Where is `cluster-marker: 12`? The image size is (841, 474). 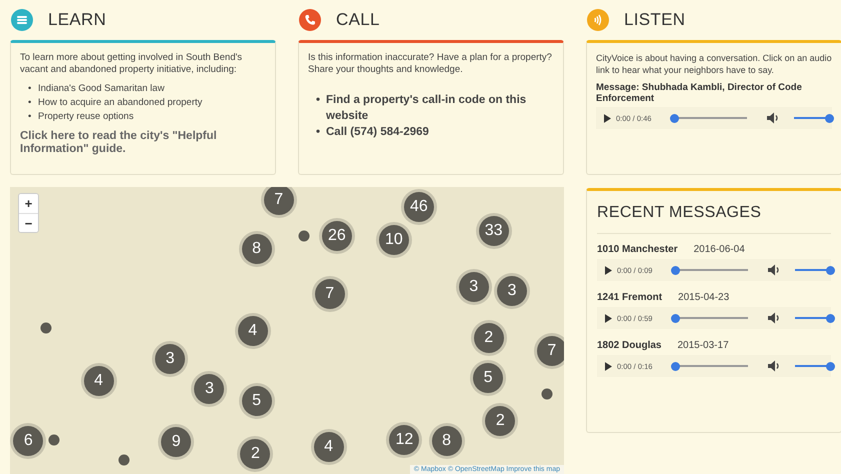
cluster-marker: 12 is located at coordinates (404, 439).